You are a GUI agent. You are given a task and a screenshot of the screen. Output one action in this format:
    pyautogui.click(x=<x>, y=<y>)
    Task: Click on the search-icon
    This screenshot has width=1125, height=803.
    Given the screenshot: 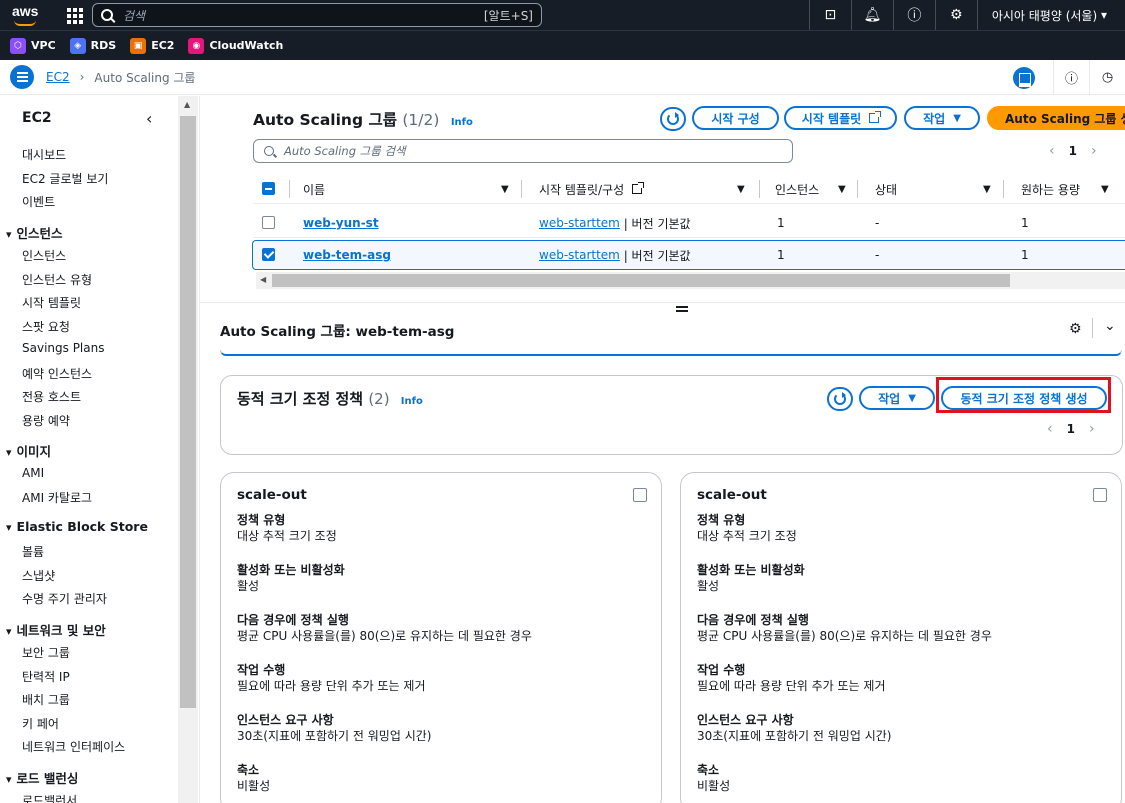 What is the action you would take?
    pyautogui.click(x=107, y=15)
    